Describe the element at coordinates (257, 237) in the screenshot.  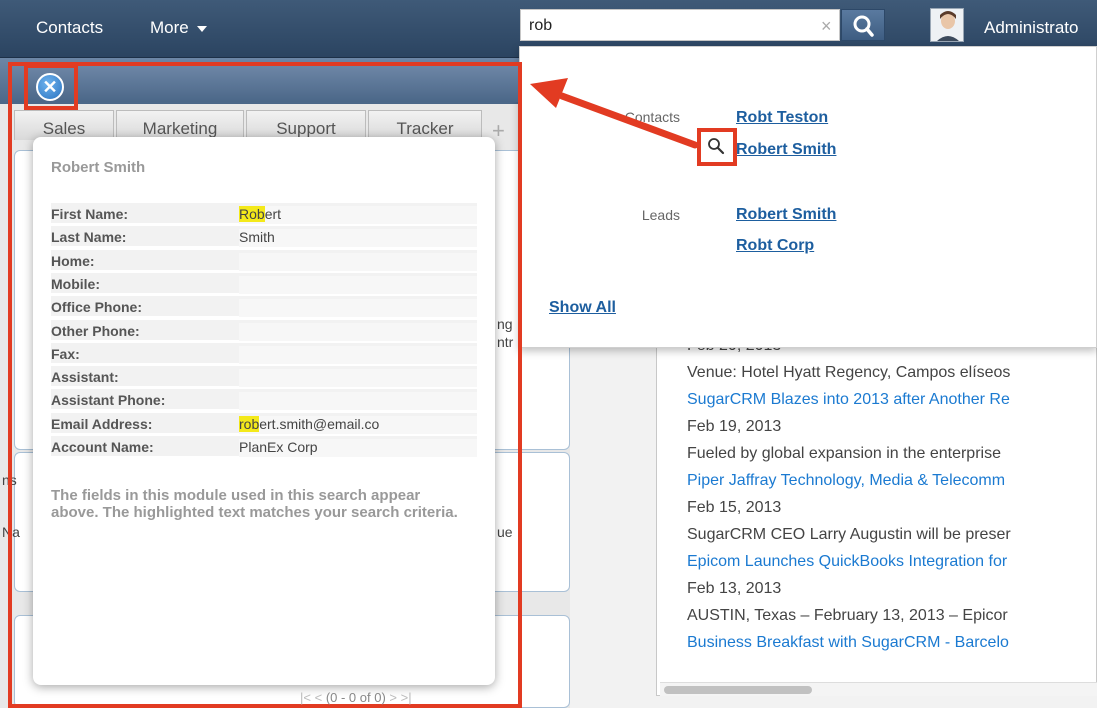
I see `field-value-text: Smith` at that location.